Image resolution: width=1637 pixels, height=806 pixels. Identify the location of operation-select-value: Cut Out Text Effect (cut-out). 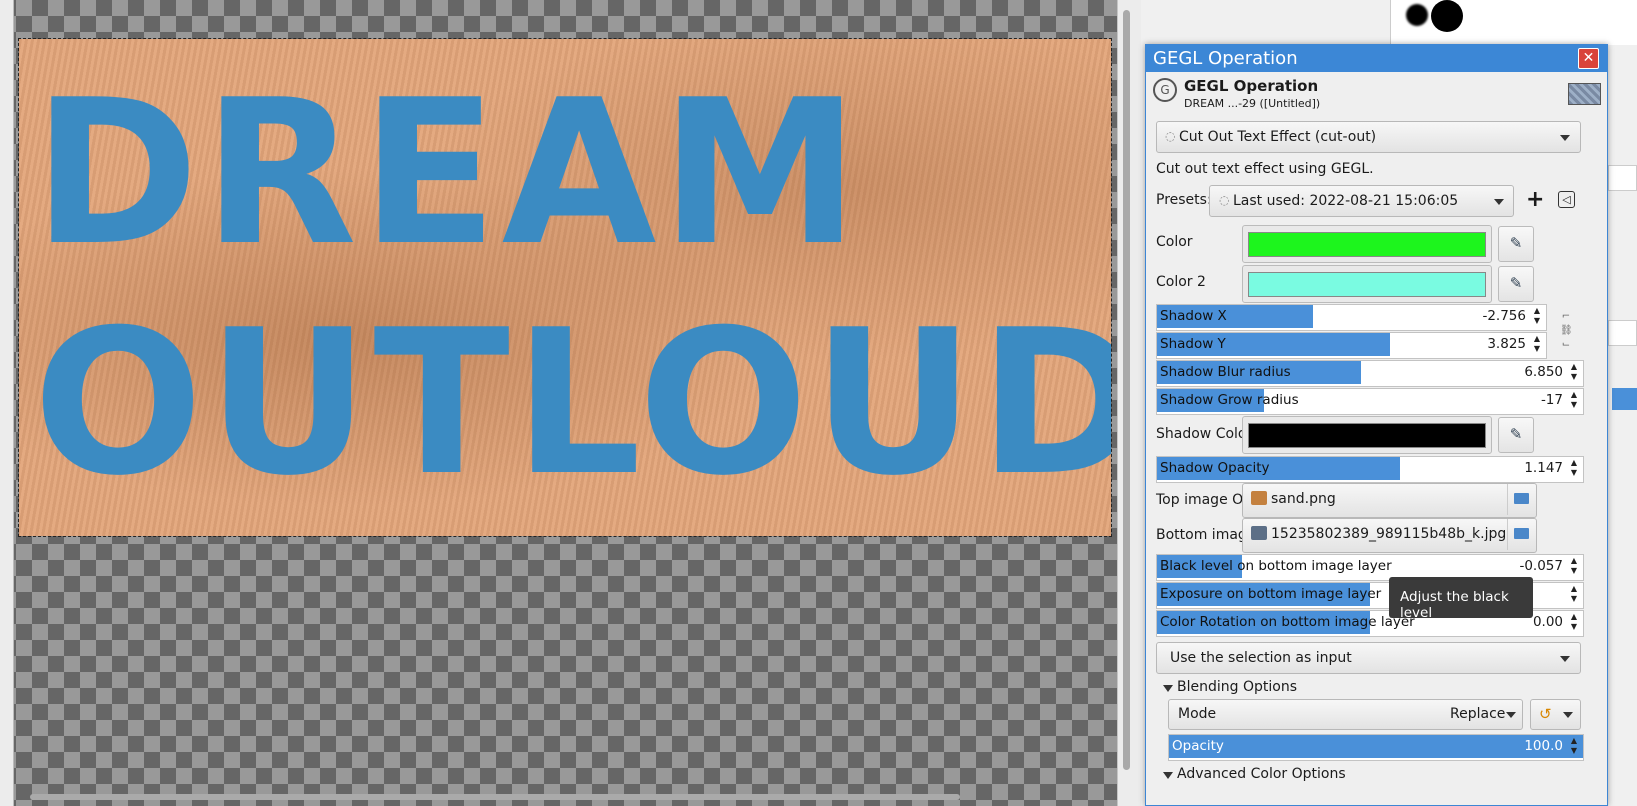
(1278, 137).